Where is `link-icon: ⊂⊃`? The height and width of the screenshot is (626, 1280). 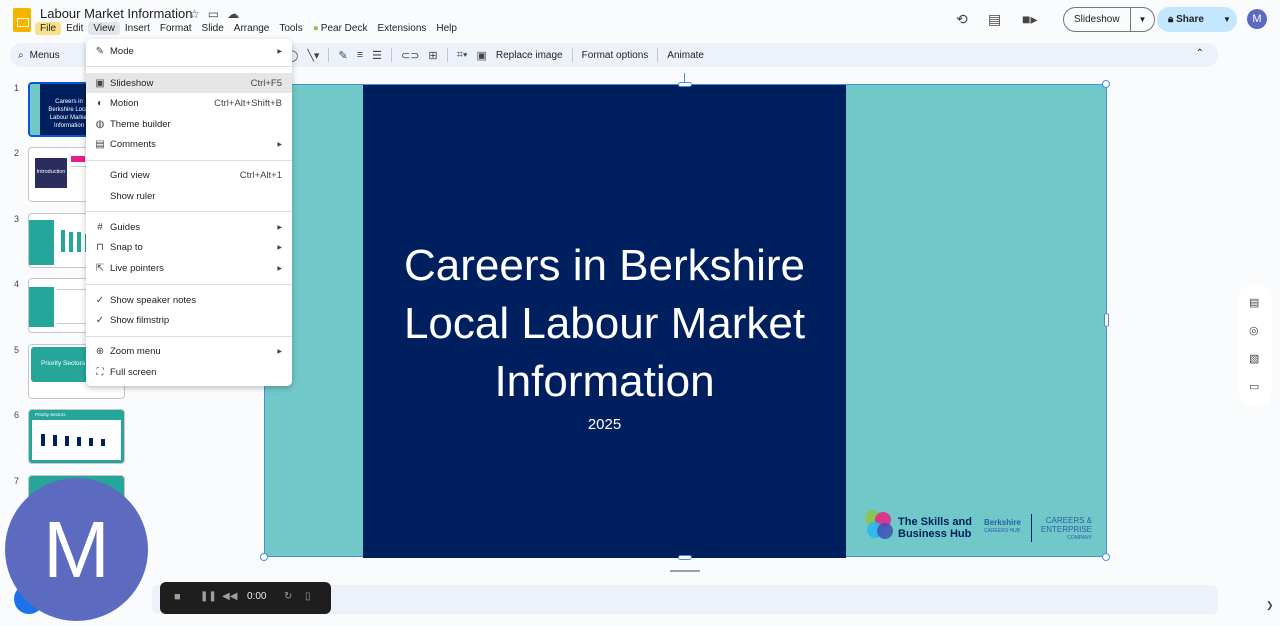 link-icon: ⊂⊃ is located at coordinates (410, 55).